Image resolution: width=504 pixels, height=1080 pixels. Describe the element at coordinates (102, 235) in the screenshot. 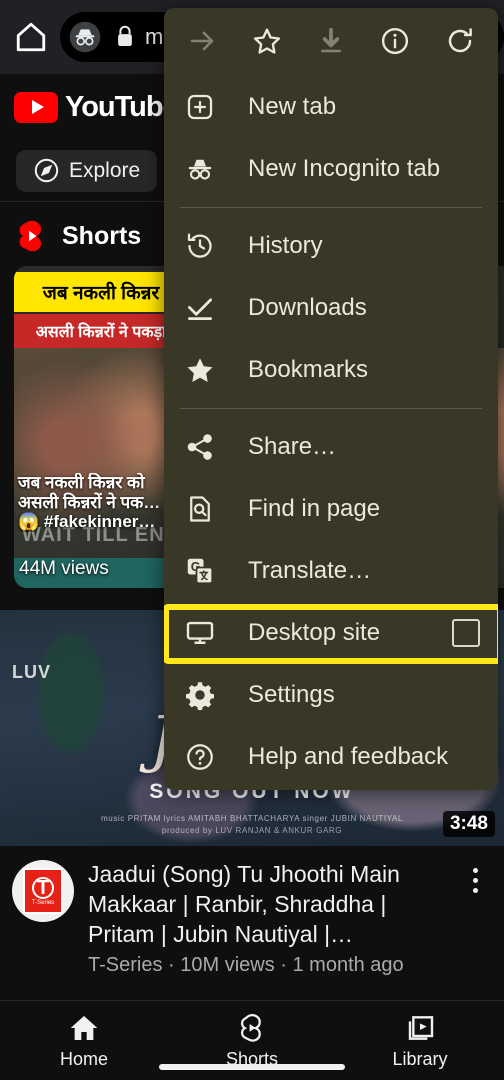

I see `shorts-shelf-title: Shorts` at that location.